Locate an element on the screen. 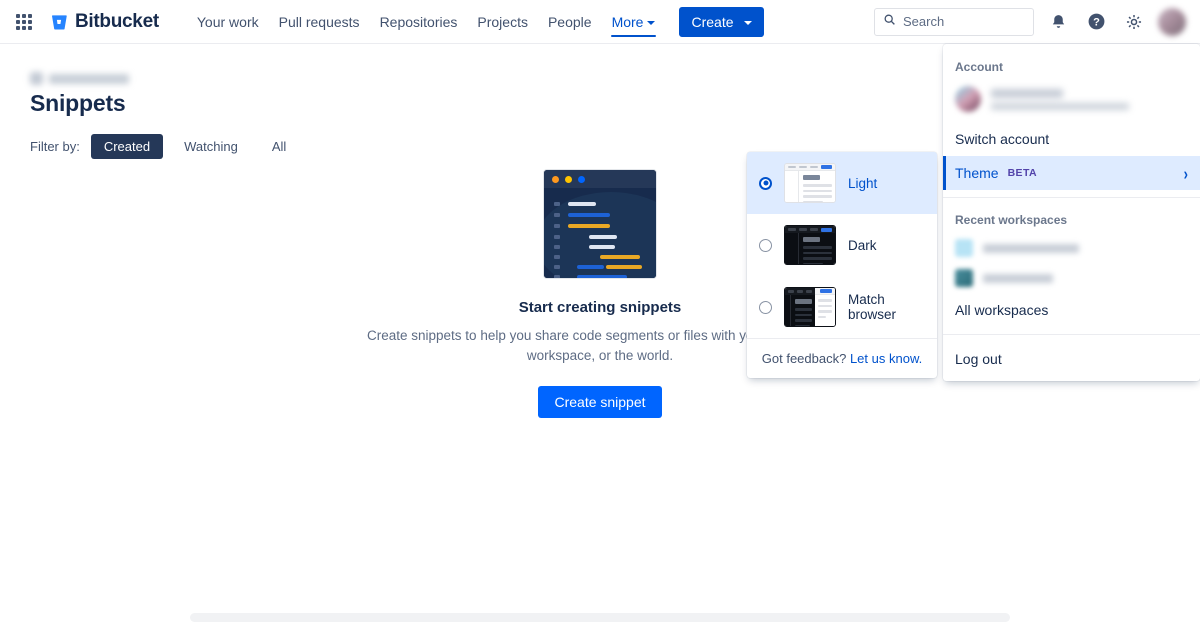  theme-item-left: Theme BETA is located at coordinates (996, 173).